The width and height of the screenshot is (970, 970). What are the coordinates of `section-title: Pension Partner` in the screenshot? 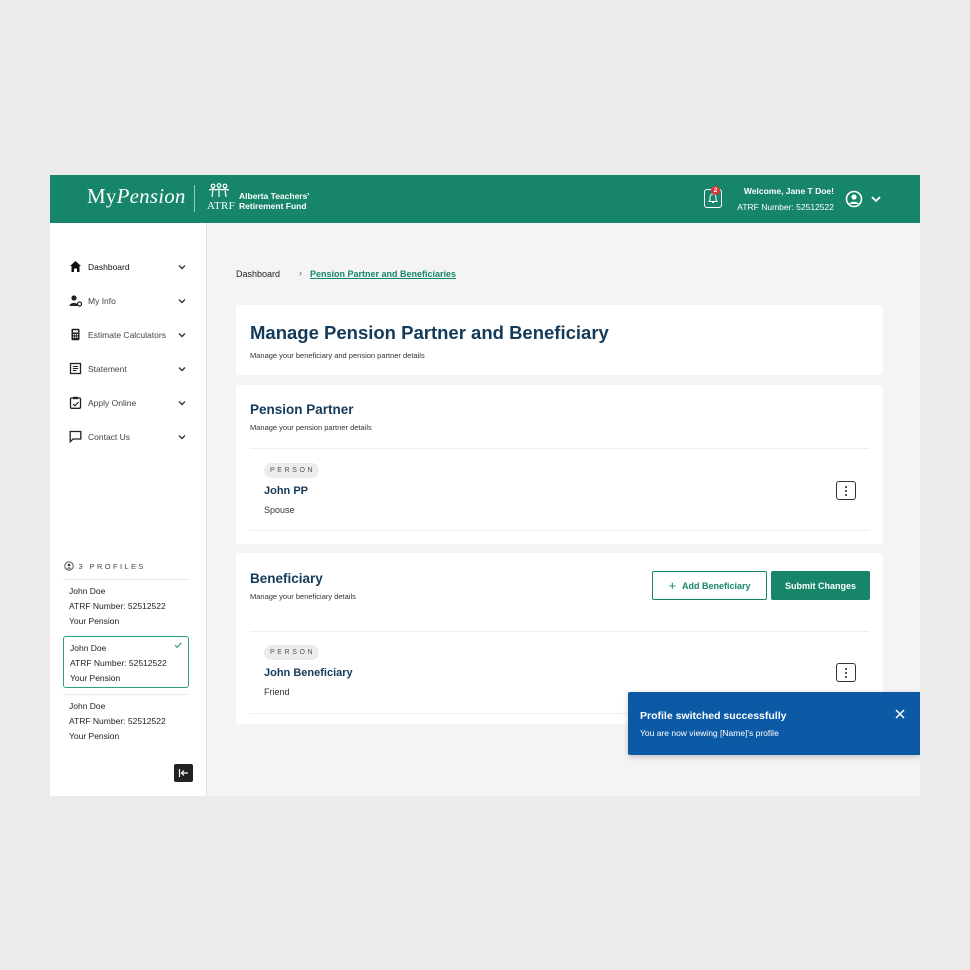 It's located at (302, 409).